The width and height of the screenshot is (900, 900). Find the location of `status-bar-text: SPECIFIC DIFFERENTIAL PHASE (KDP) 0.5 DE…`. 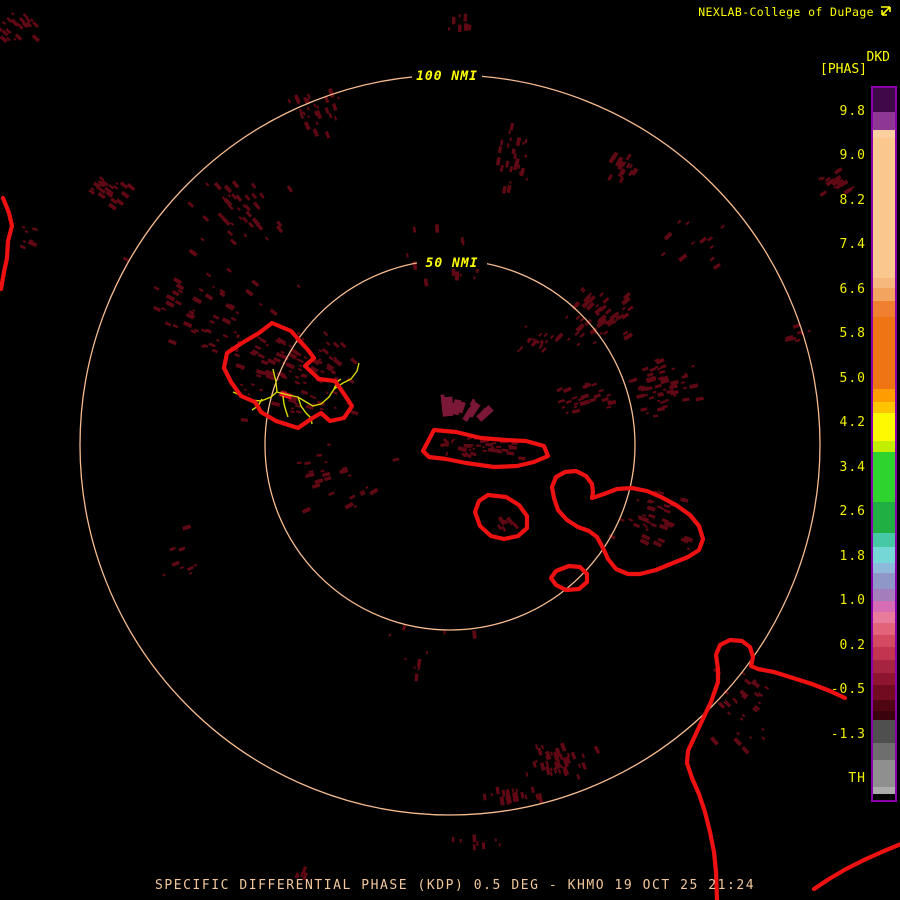

status-bar-text: SPECIFIC DIFFERENTIAL PHASE (KDP) 0.5 DE… is located at coordinates (455, 885).